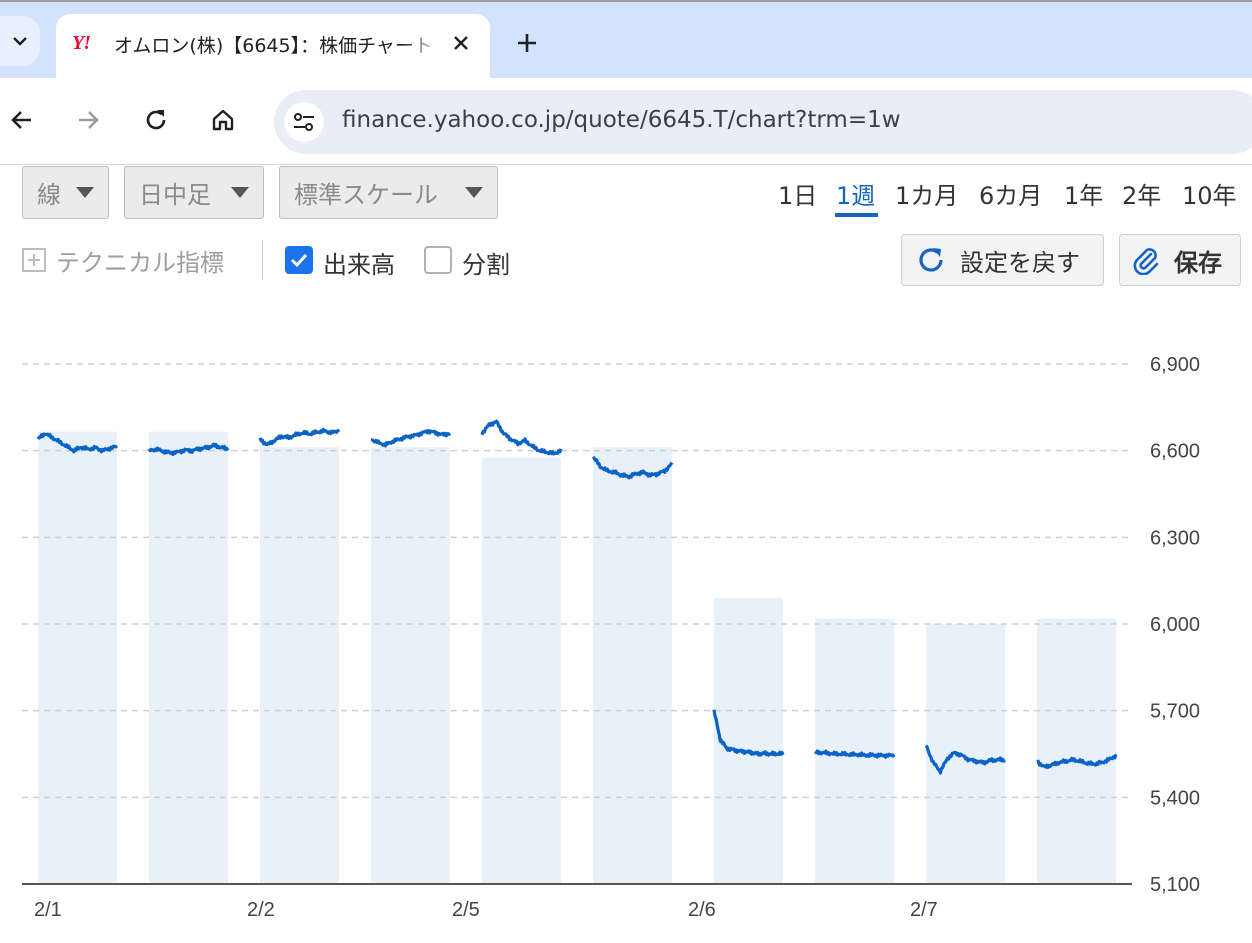 The height and width of the screenshot is (943, 1252). I want to click on chevron-down-icon, so click(20, 41).